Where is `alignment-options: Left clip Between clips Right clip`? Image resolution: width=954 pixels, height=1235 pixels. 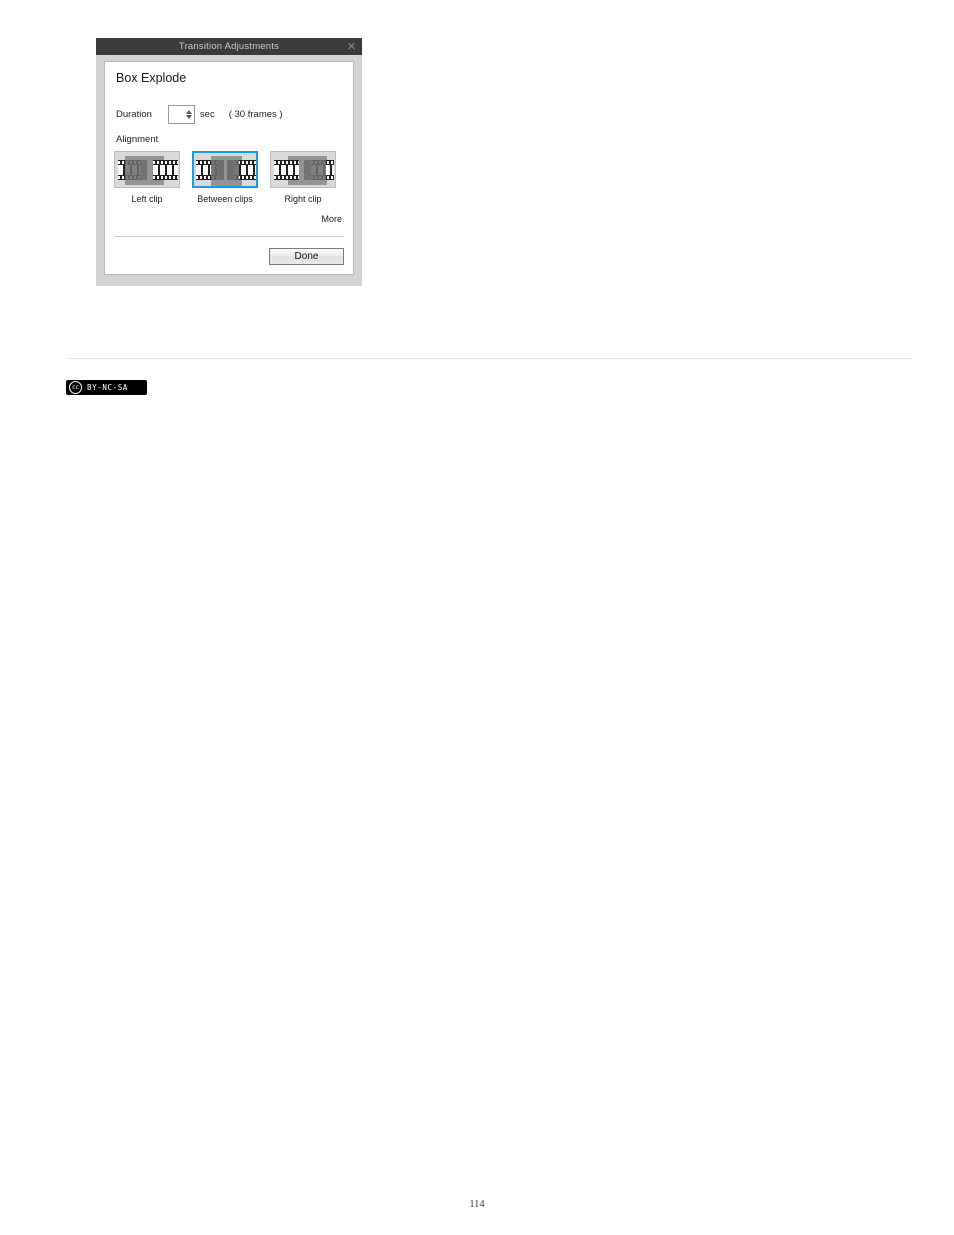 alignment-options: Left clip Between clips Right clip is located at coordinates (225, 177).